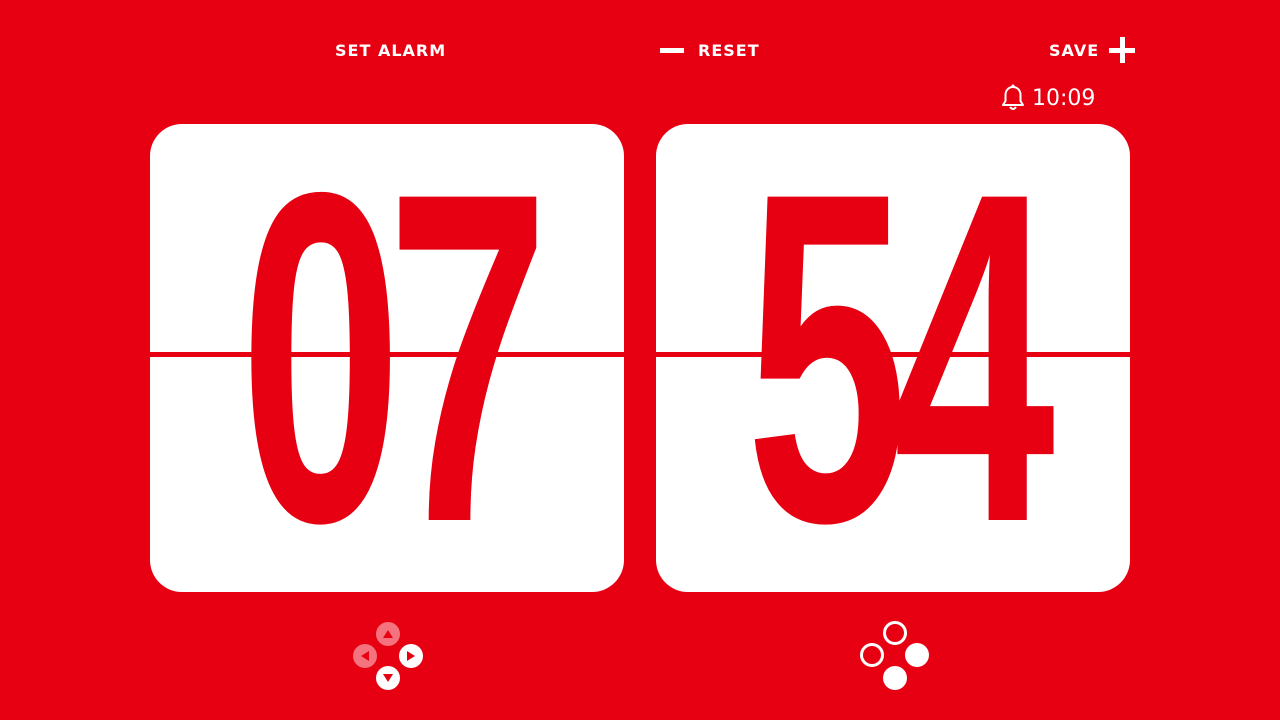 The width and height of the screenshot is (1280, 720). What do you see at coordinates (896, 656) in the screenshot?
I see `face-button-controls` at bounding box center [896, 656].